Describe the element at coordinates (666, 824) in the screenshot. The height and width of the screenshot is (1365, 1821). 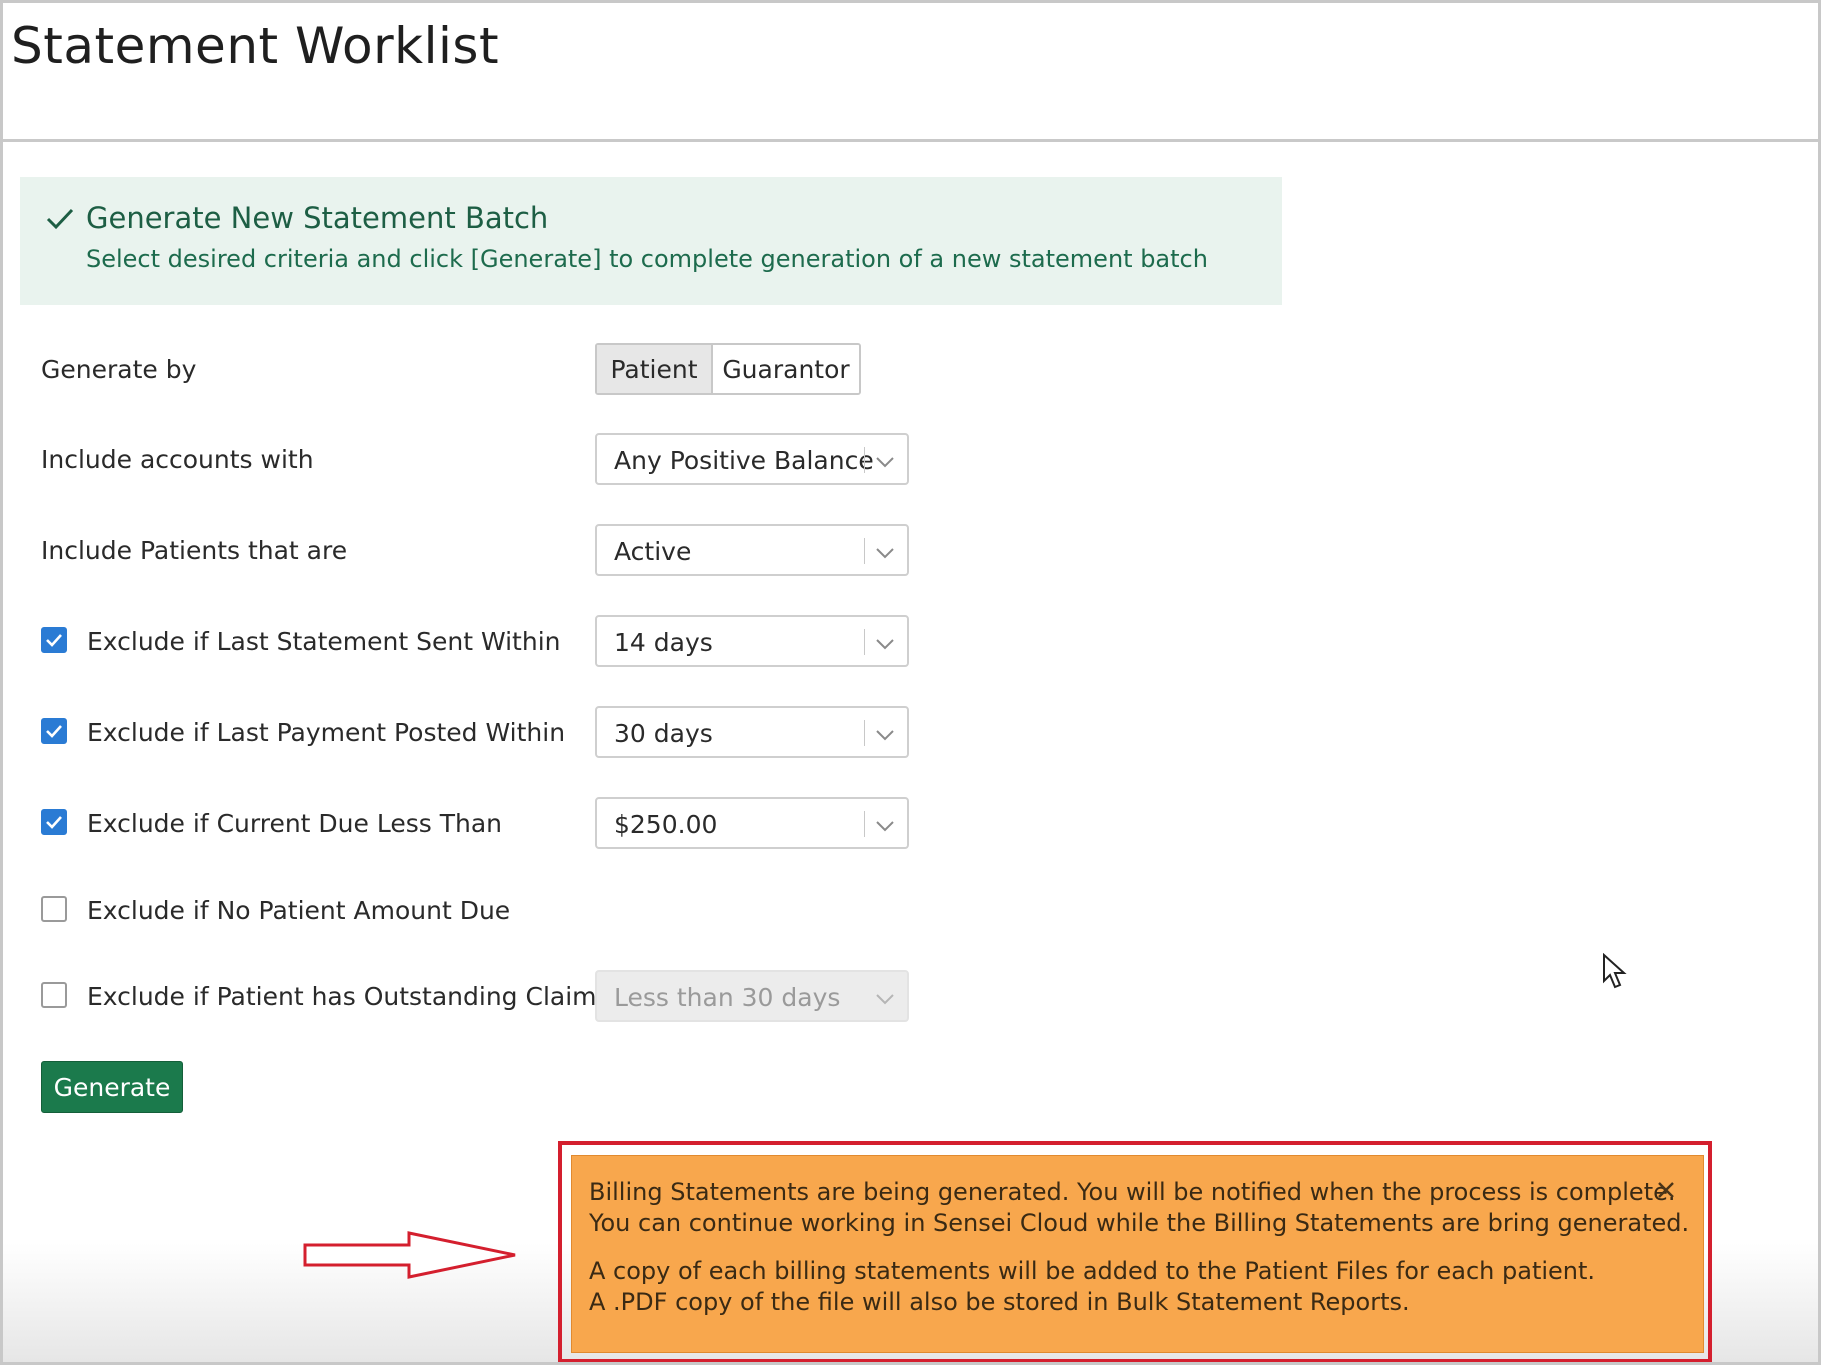
I see `exclude-current-due-value: $250.00` at that location.